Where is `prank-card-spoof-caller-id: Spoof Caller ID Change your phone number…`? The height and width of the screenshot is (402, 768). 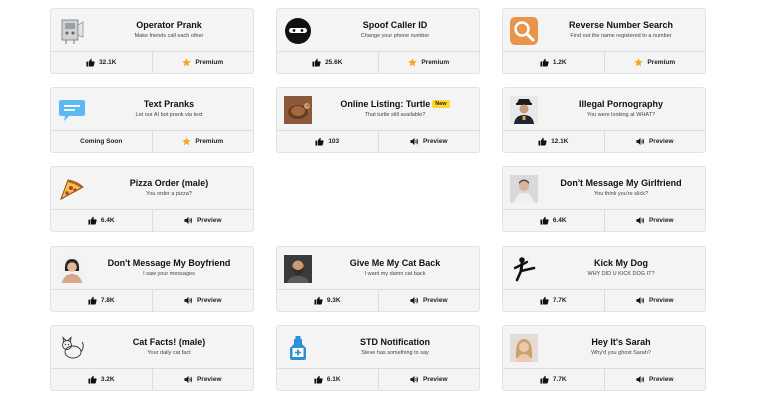 prank-card-spoof-caller-id: Spoof Caller ID Change your phone number… is located at coordinates (378, 41).